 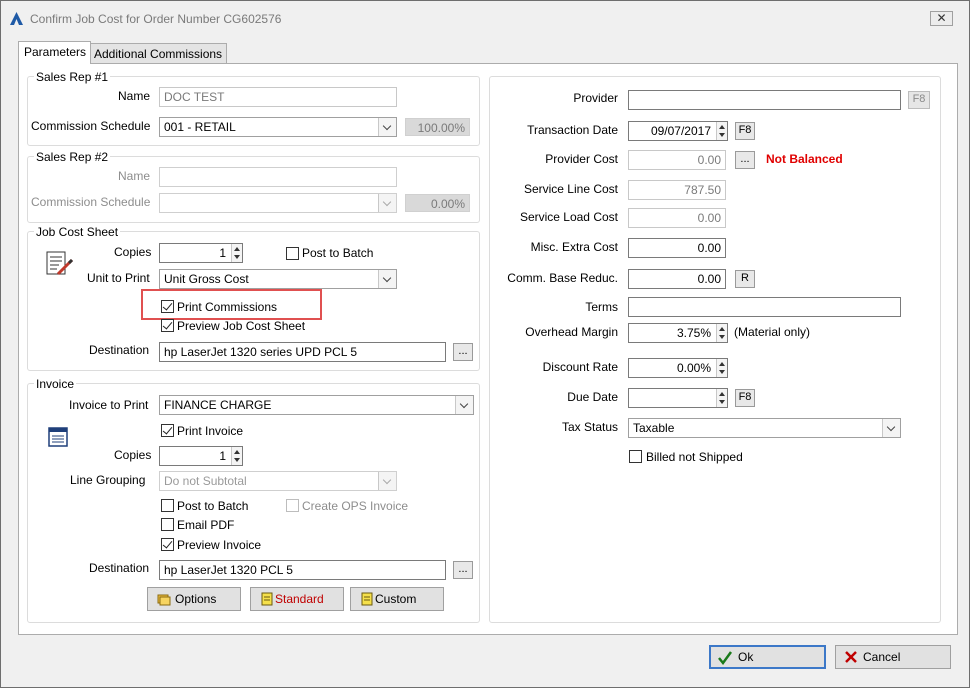 What do you see at coordinates (677, 218) in the screenshot?
I see `service-load-cost-field: 0.00` at bounding box center [677, 218].